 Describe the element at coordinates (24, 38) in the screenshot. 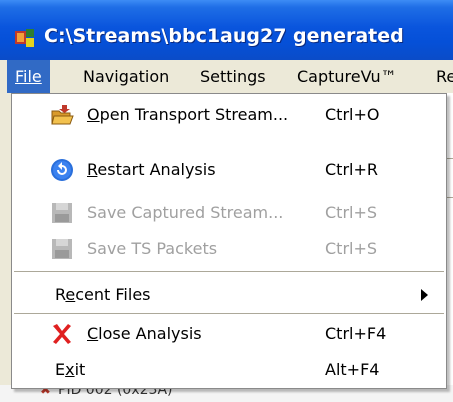

I see `app-icon` at that location.